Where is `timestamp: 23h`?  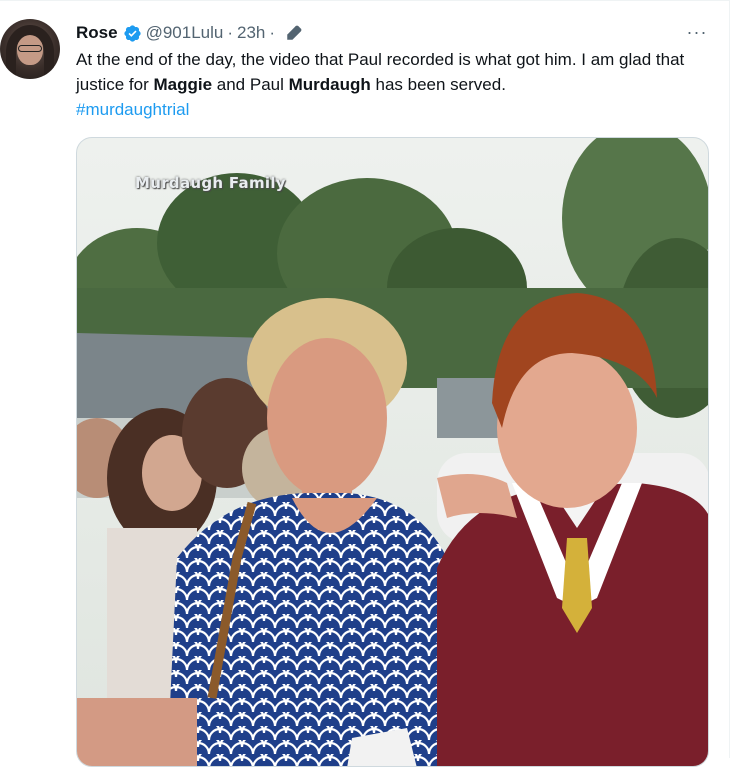 timestamp: 23h is located at coordinates (251, 33).